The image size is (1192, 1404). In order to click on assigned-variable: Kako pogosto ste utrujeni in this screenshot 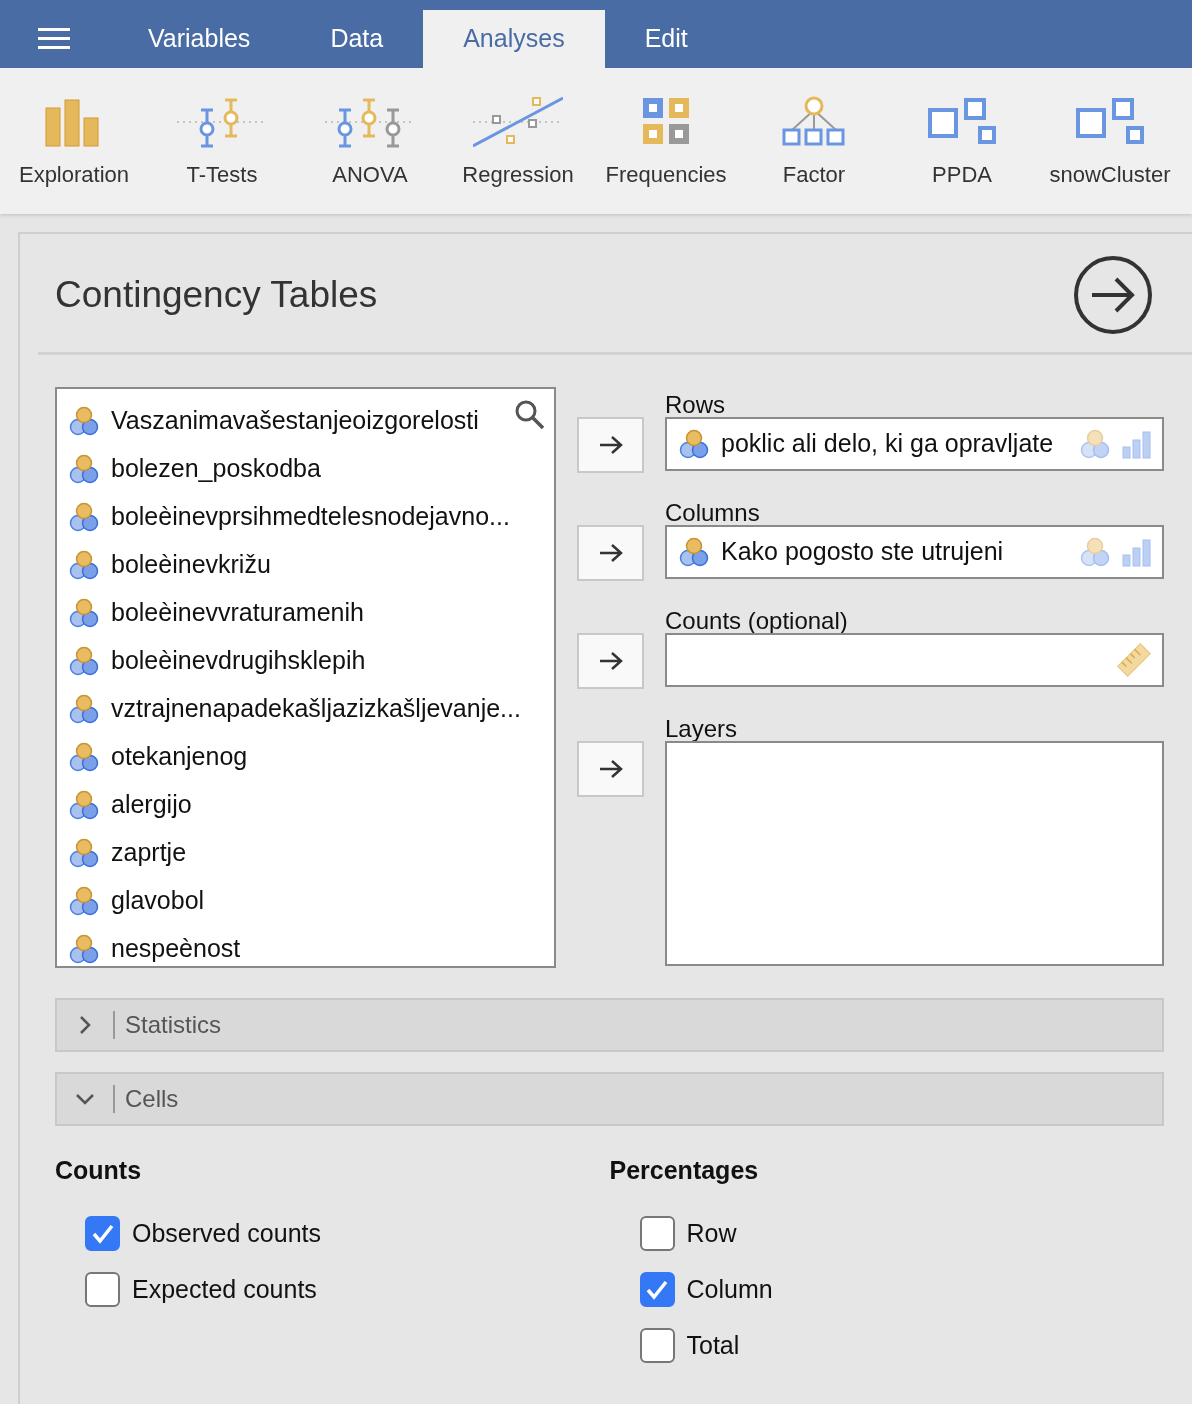, I will do `click(895, 552)`.